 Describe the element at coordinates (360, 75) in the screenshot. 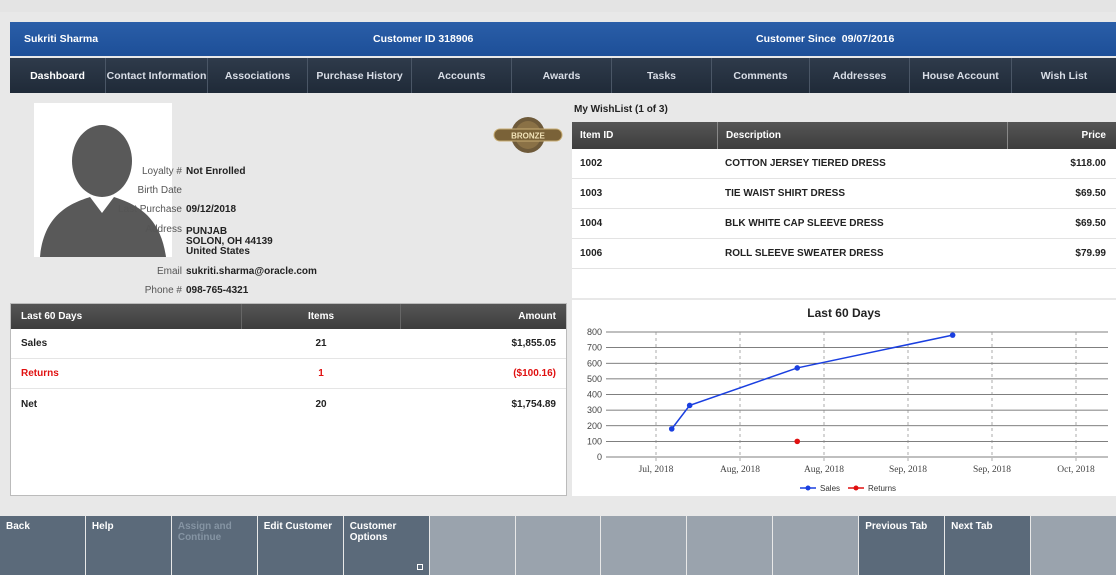

I see `tab-purchase-history: Purchase History` at that location.